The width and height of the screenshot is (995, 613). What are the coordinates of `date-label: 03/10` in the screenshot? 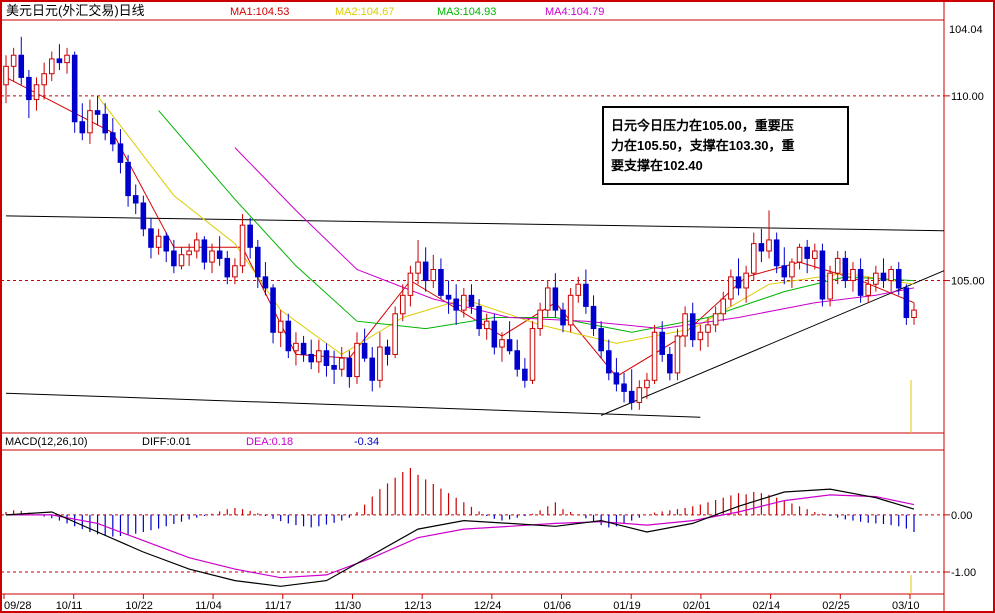 It's located at (906, 606).